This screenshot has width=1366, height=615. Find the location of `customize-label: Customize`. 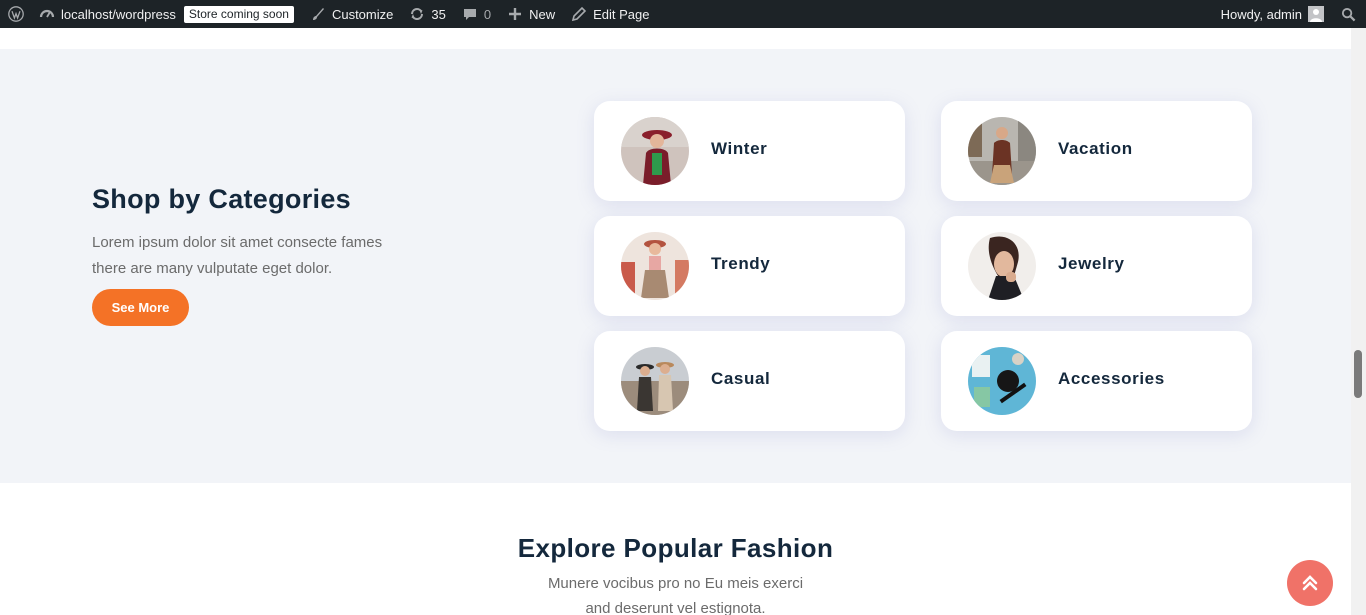

customize-label: Customize is located at coordinates (362, 14).